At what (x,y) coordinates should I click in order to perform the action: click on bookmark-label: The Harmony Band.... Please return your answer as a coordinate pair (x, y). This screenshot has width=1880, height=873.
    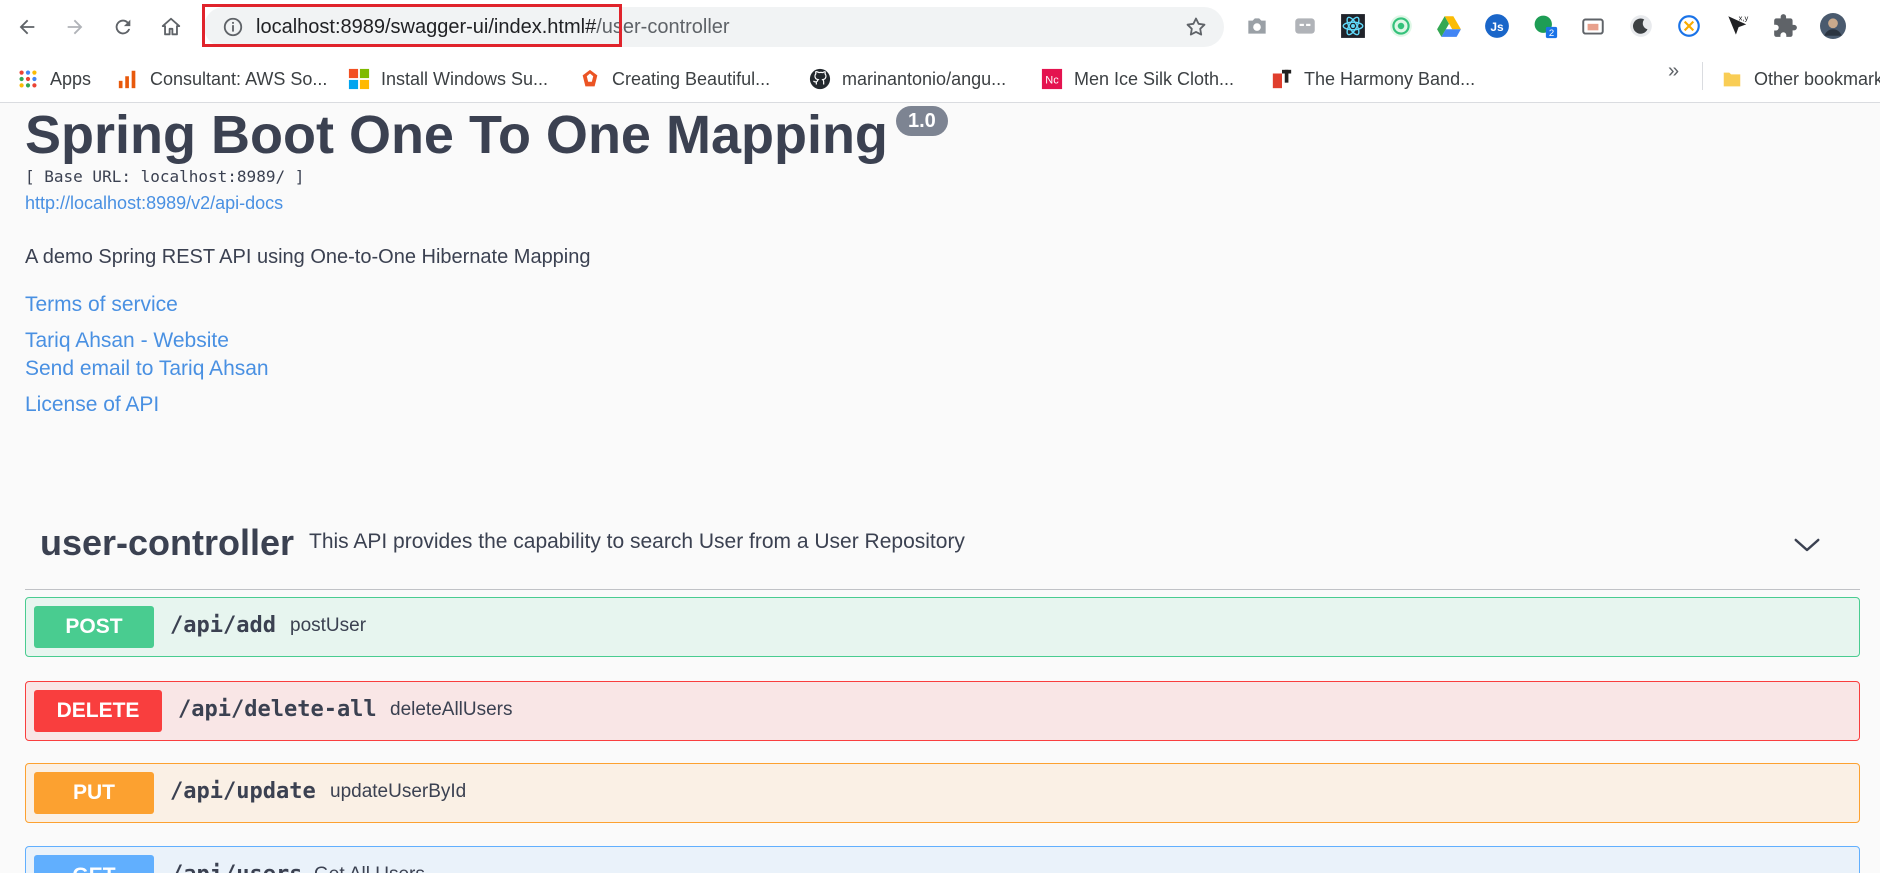
    Looking at the image, I should click on (1390, 78).